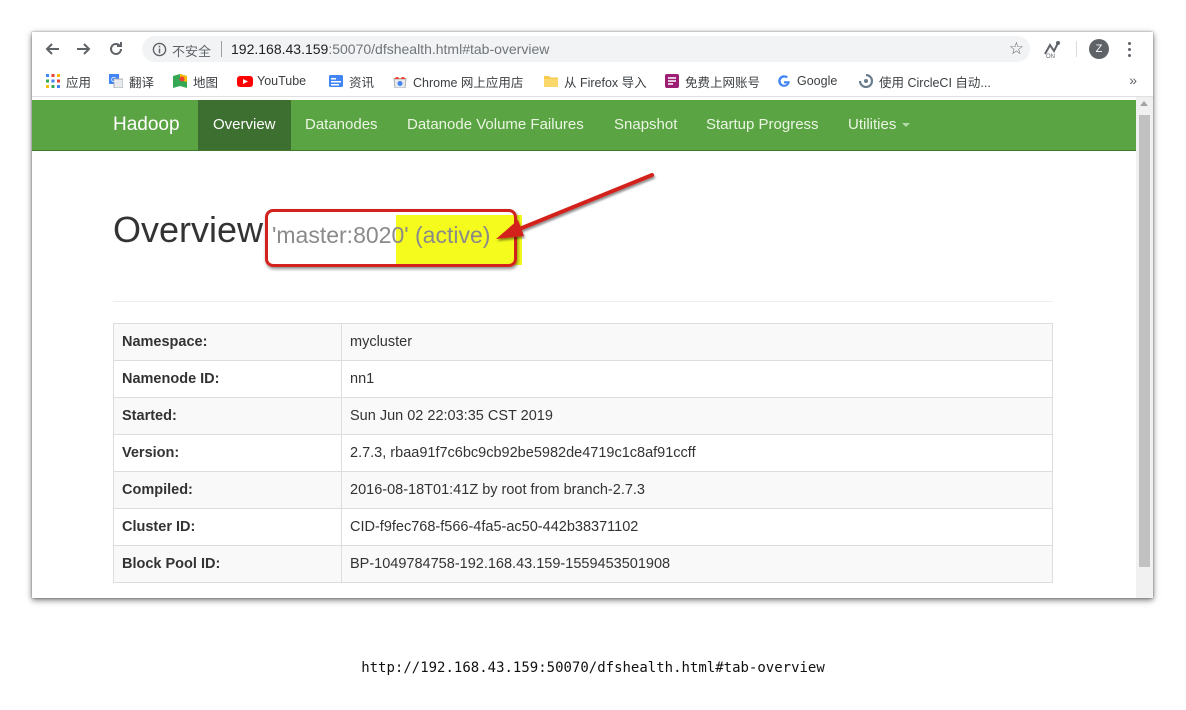 The width and height of the screenshot is (1186, 710). Describe the element at coordinates (510, 229) in the screenshot. I see `arrow-head` at that location.